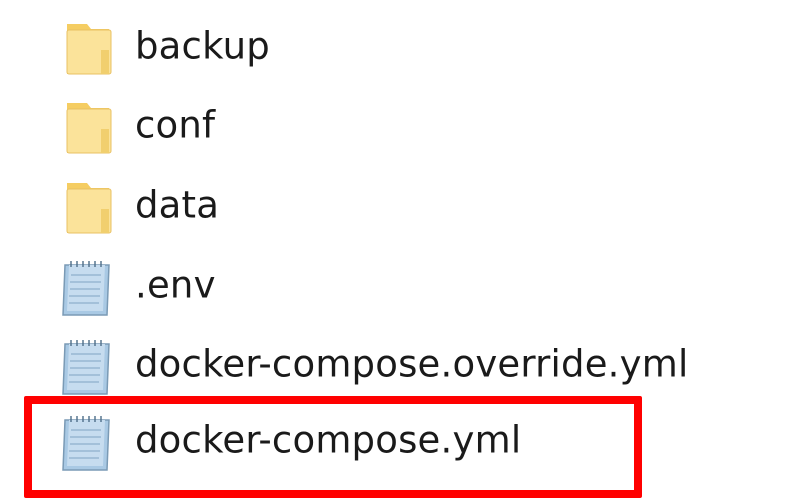  I want to click on item-label: .env, so click(175, 285).